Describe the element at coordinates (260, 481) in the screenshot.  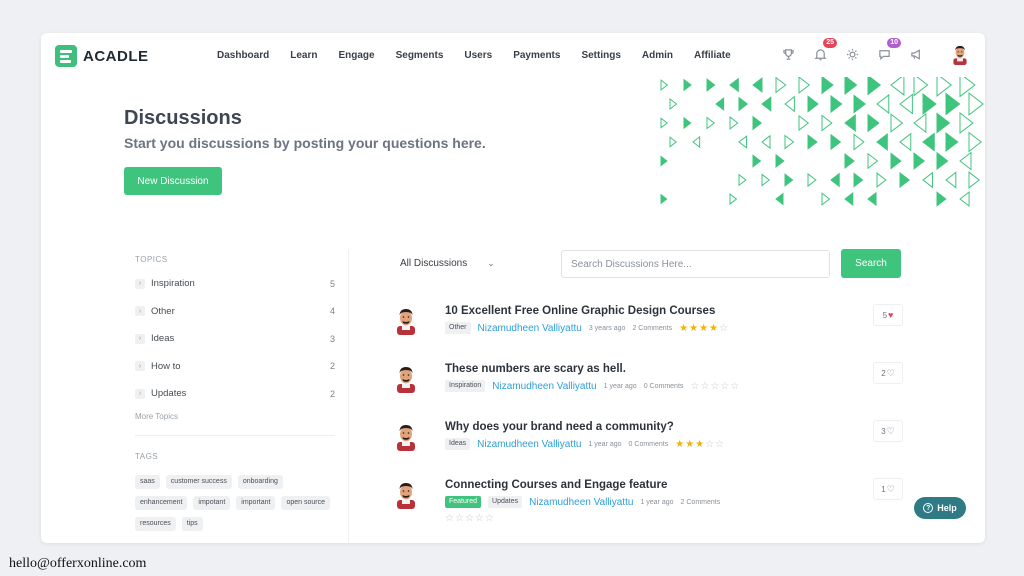
I see `tag-chip: onboarding` at that location.